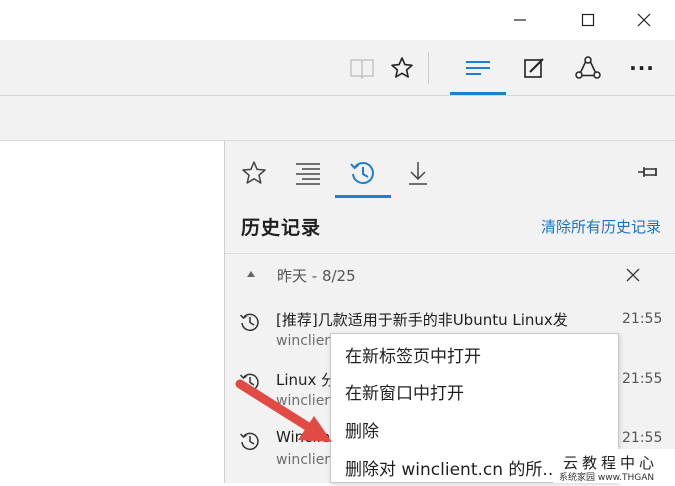  I want to click on watermark-sub: 系统家园 www.THGAN, so click(607, 478).